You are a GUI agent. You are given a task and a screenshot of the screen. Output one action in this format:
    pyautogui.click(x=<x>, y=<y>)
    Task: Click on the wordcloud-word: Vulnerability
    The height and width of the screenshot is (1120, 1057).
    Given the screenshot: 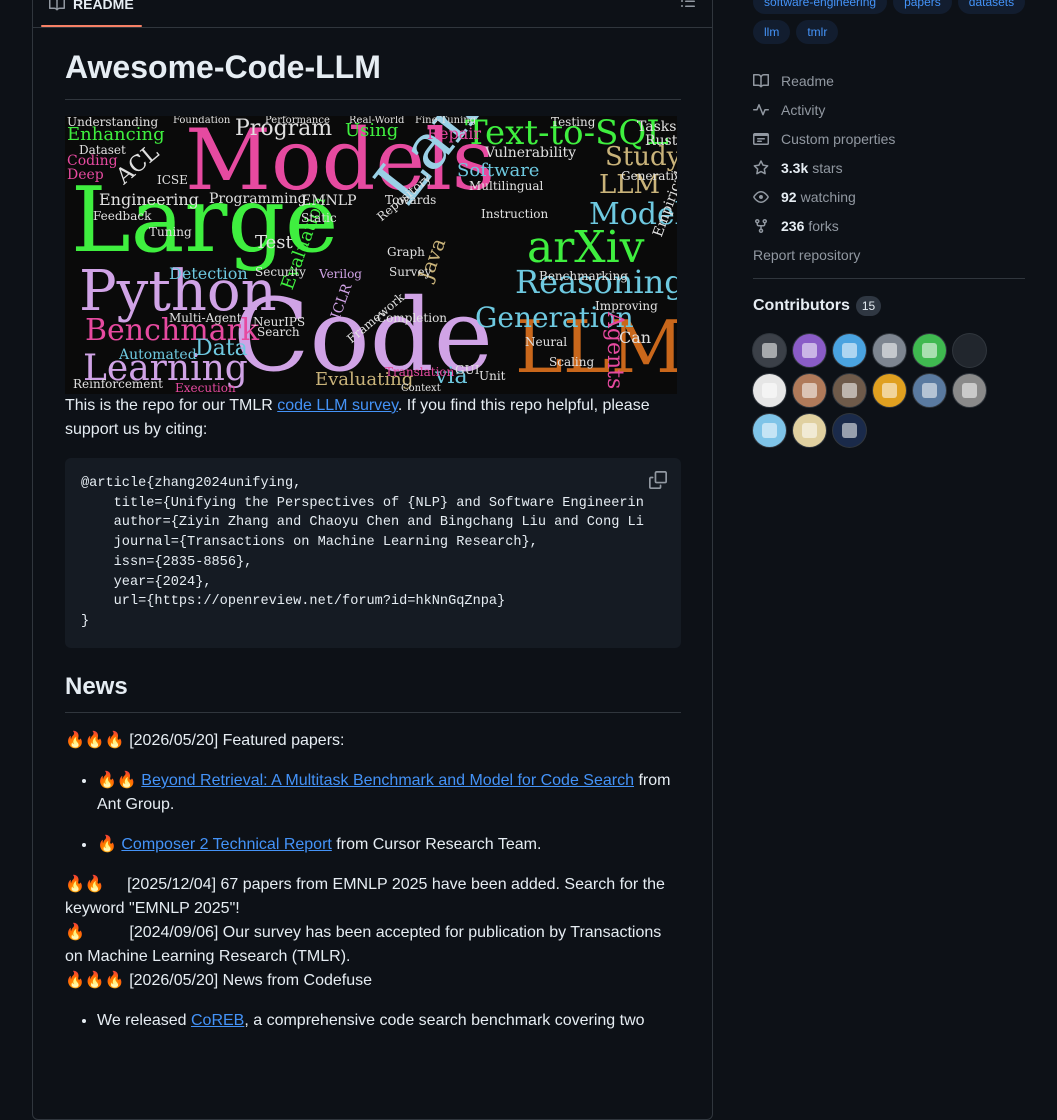 What is the action you would take?
    pyautogui.click(x=530, y=153)
    